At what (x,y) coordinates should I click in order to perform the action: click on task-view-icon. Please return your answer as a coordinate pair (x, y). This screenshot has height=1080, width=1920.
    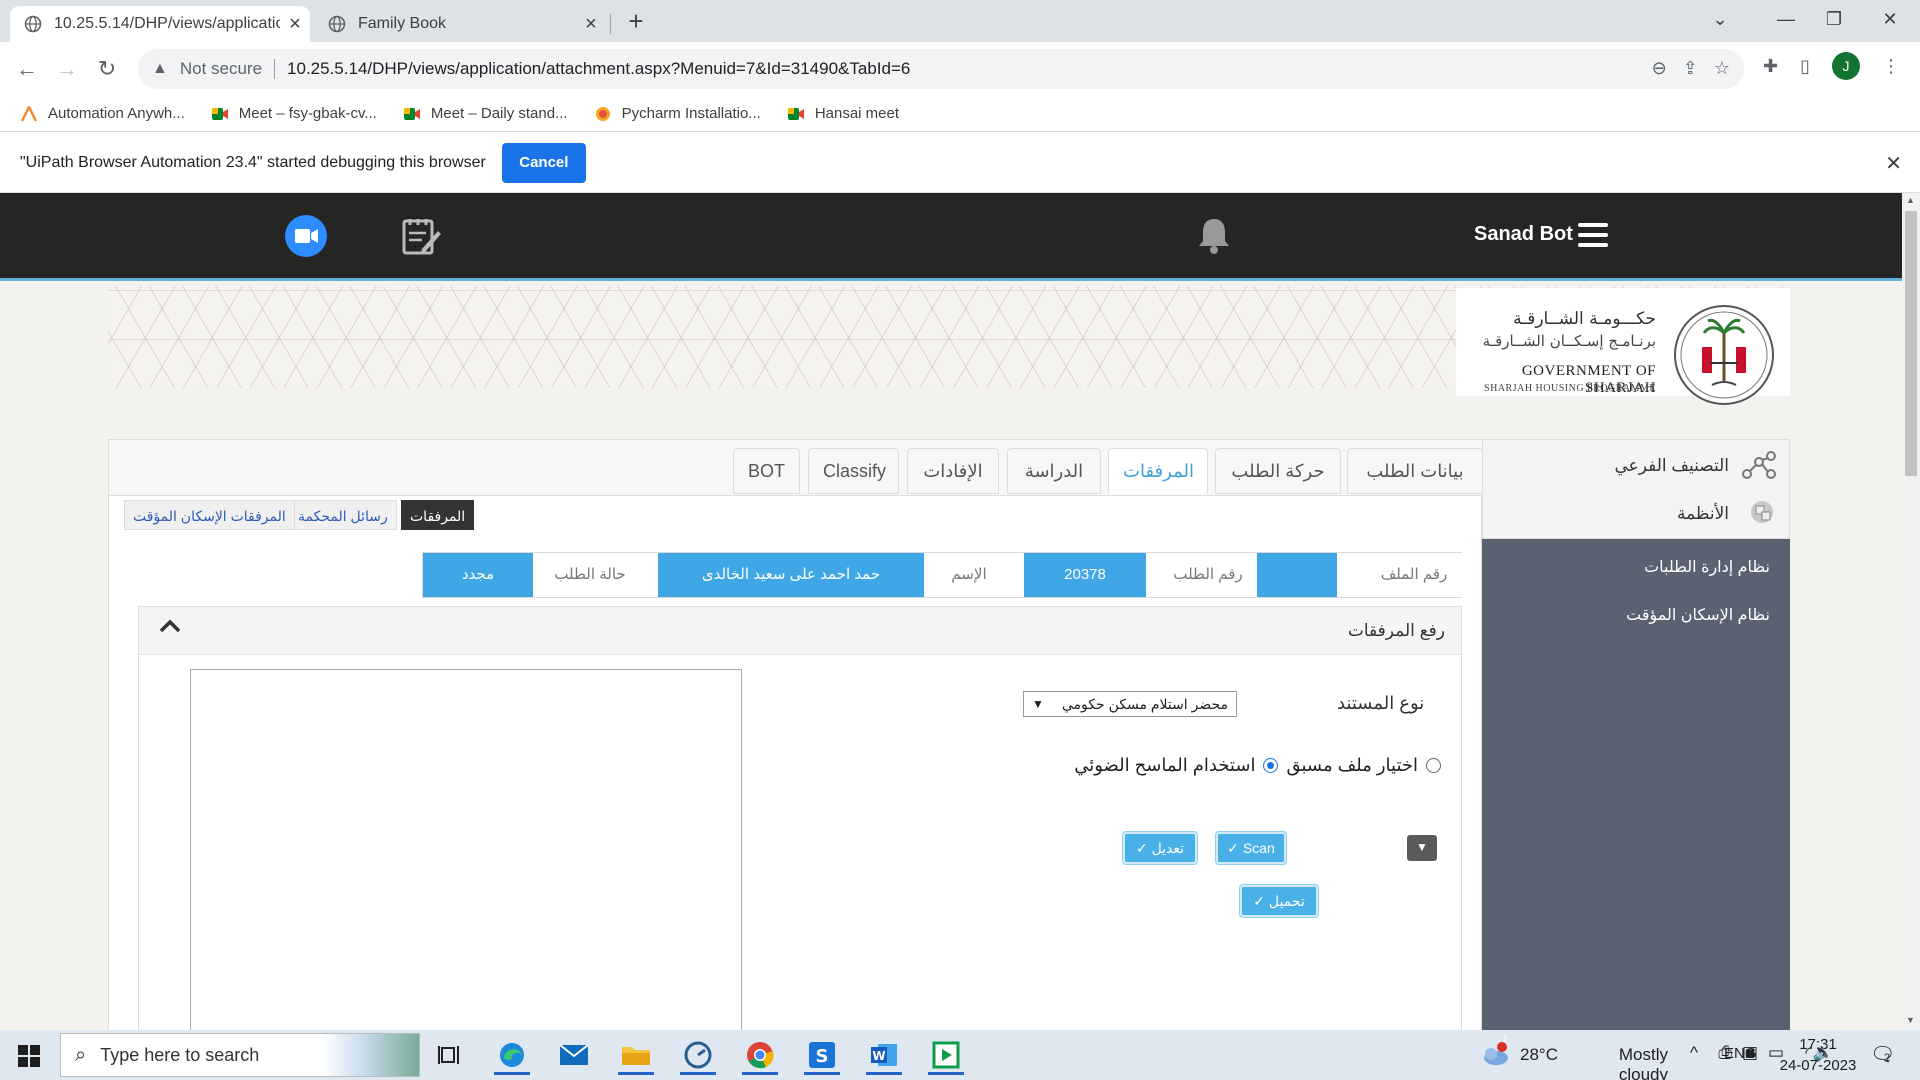
    Looking at the image, I should click on (450, 1055).